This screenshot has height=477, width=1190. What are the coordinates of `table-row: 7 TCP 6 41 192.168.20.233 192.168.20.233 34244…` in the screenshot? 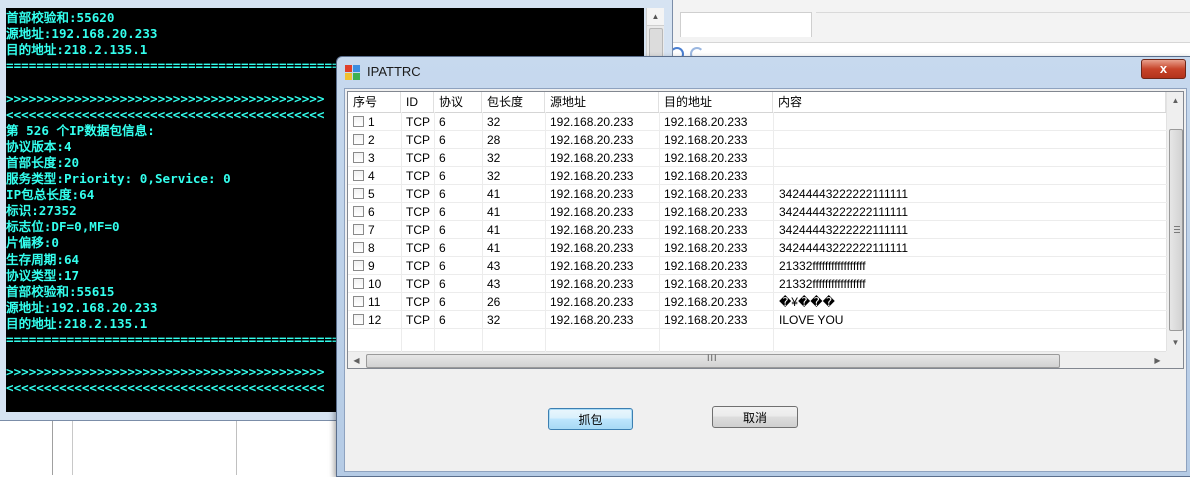 It's located at (758, 230).